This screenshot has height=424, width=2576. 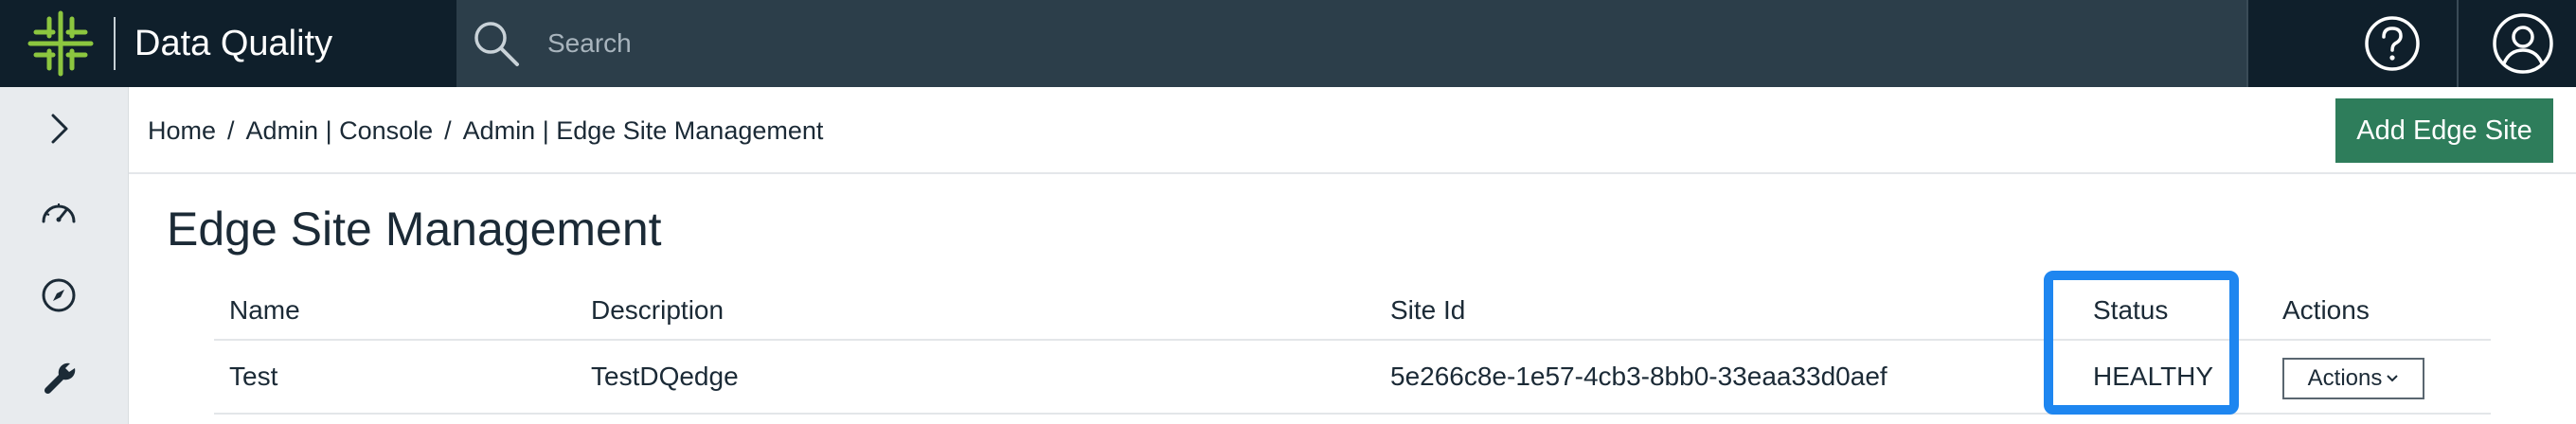 I want to click on search-bar, so click(x=1351, y=43).